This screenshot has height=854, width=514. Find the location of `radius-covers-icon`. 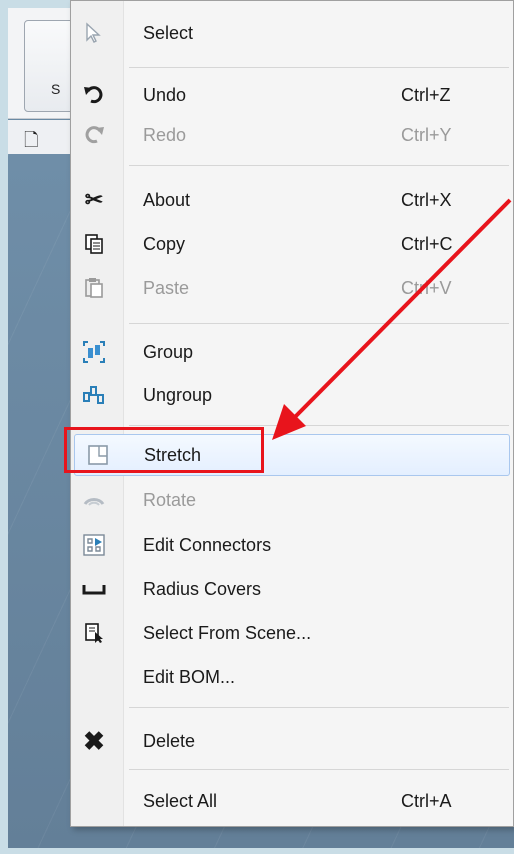

radius-covers-icon is located at coordinates (94, 589).